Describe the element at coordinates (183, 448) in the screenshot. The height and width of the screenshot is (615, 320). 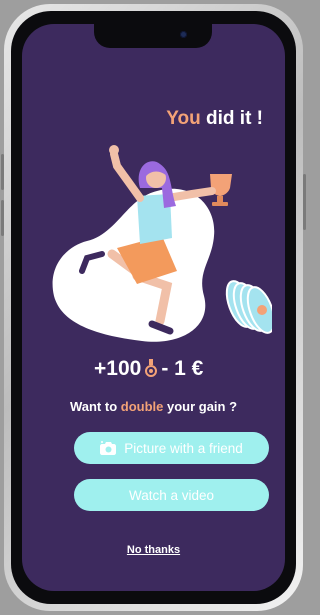
I see `picture-button-label: Picture with a friend` at that location.